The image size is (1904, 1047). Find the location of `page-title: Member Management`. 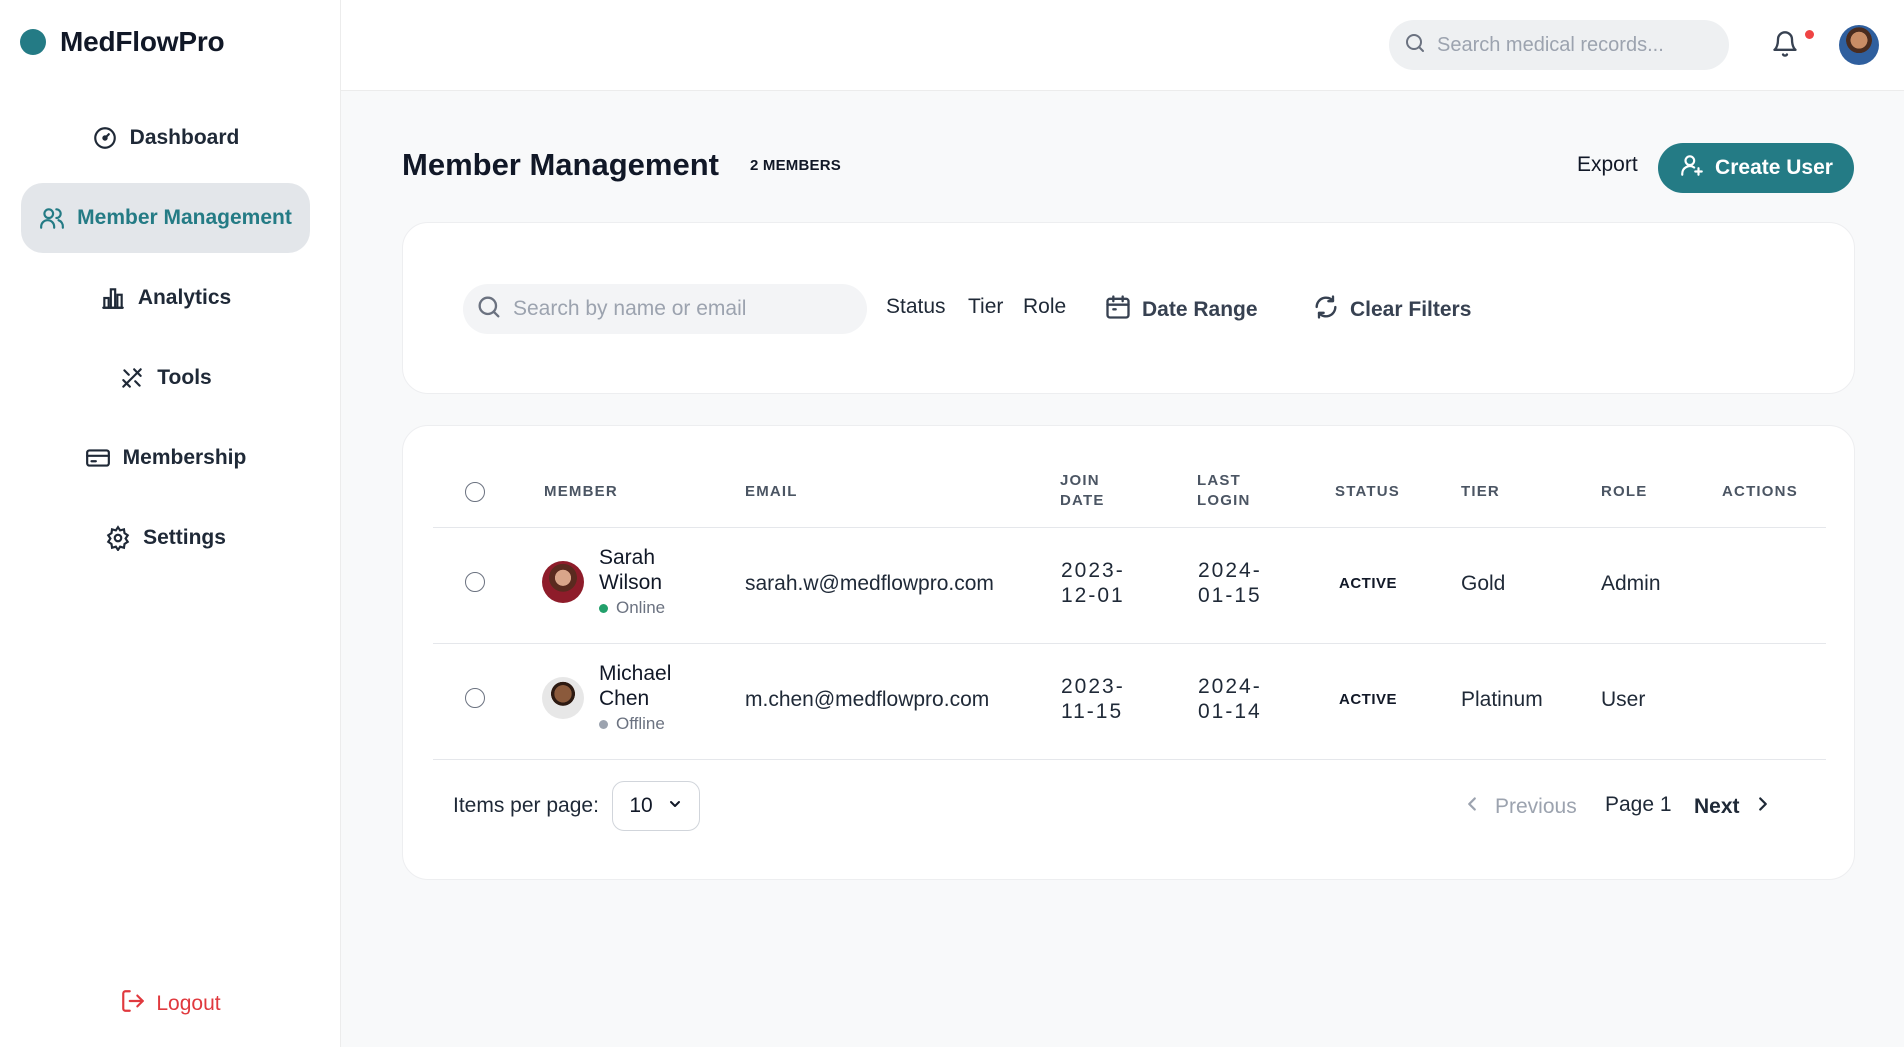

page-title: Member Management is located at coordinates (560, 164).